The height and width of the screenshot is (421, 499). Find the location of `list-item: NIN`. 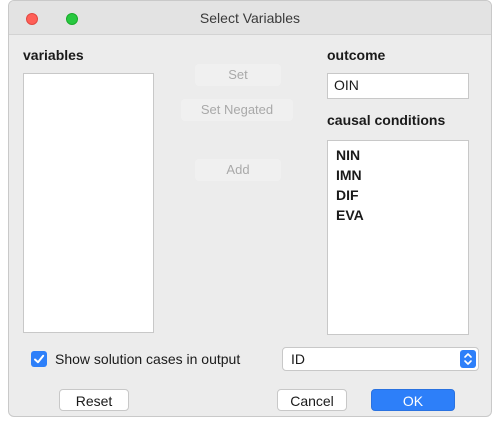

list-item: NIN is located at coordinates (398, 155).